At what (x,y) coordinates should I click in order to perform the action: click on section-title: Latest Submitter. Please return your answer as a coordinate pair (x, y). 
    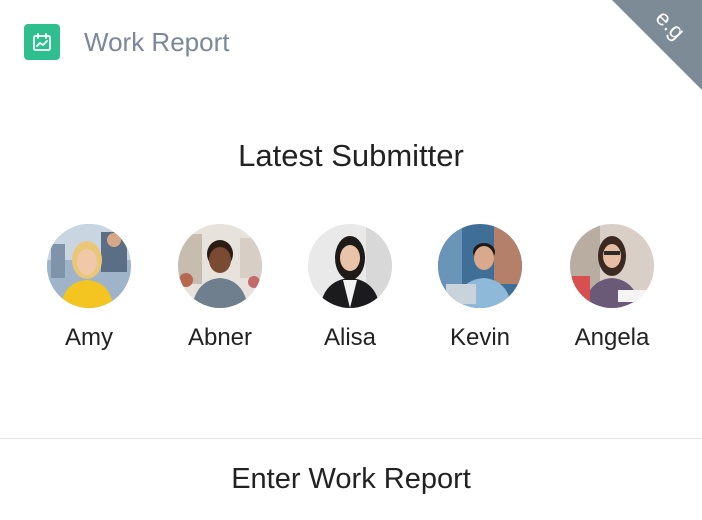
    Looking at the image, I should click on (351, 155).